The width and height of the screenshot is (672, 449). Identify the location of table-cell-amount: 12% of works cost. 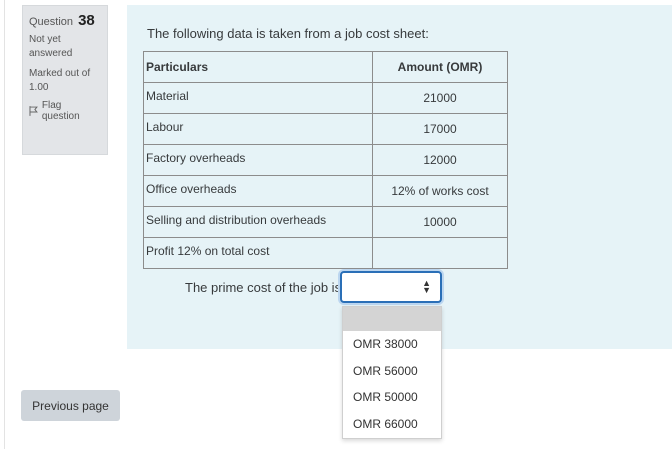
(440, 191).